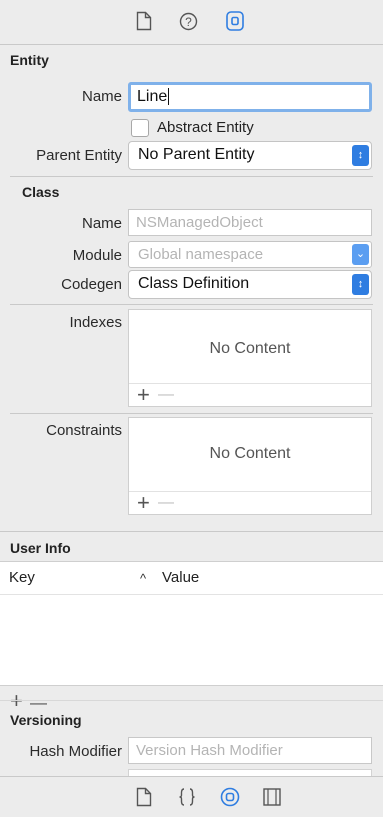 The image size is (383, 817). Describe the element at coordinates (97, 255) in the screenshot. I see `module-label: Module` at that location.